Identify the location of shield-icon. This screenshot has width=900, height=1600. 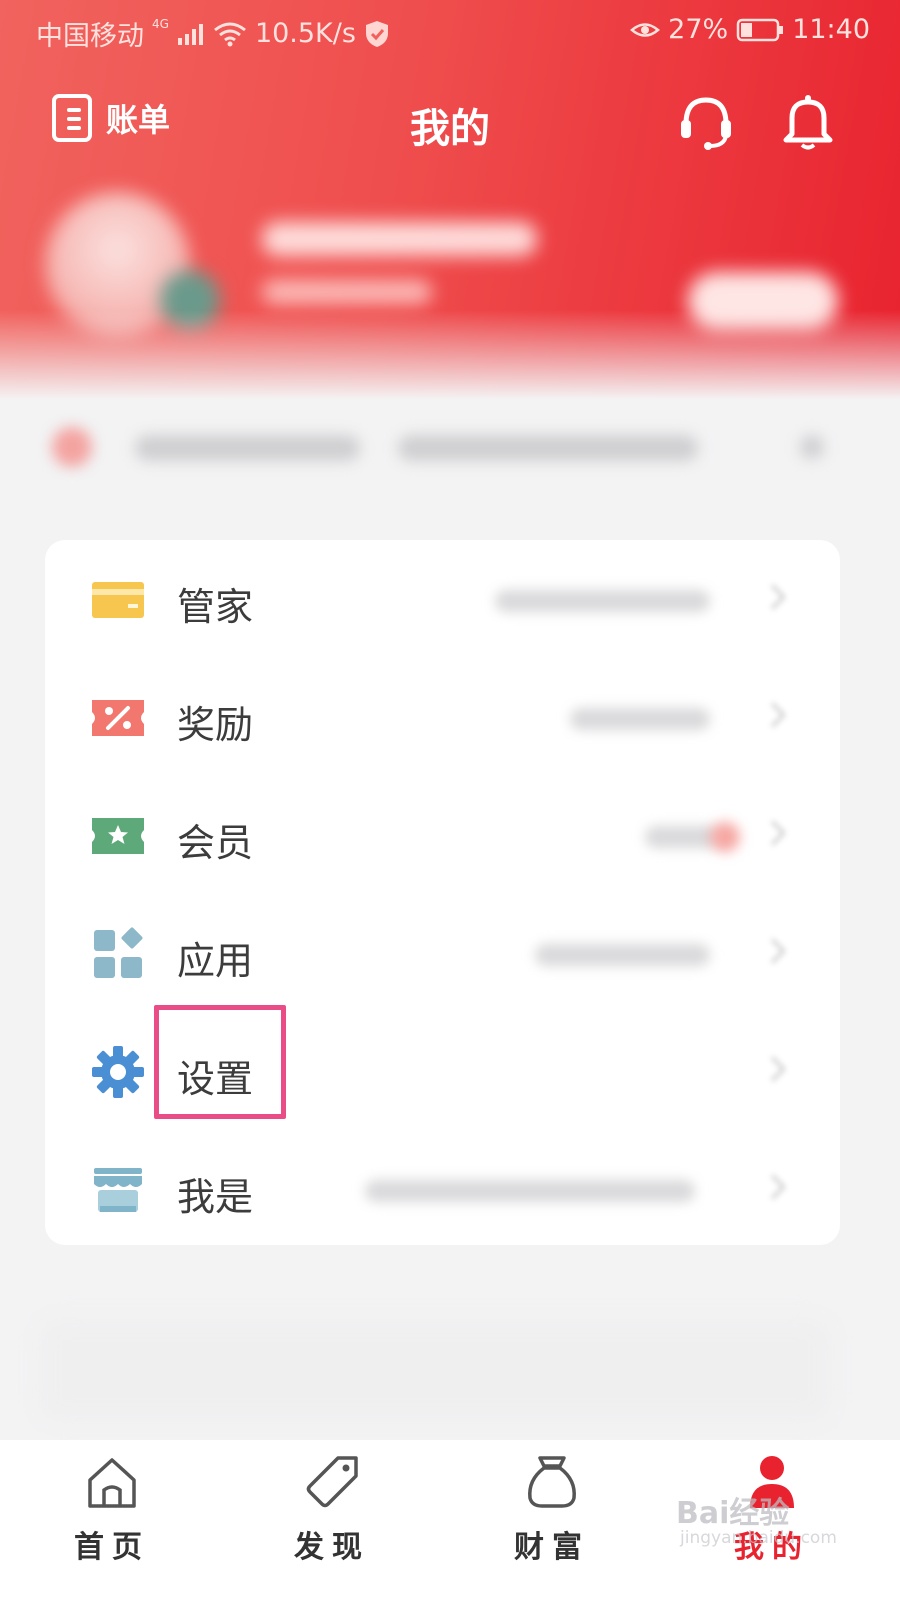
(376, 33).